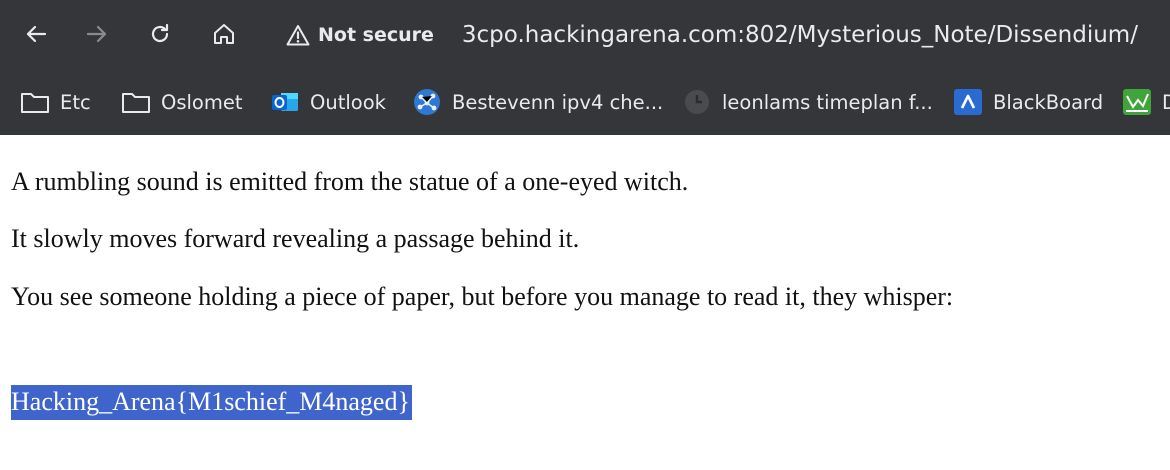 Image resolution: width=1170 pixels, height=470 pixels. What do you see at coordinates (590, 402) in the screenshot?
I see `flag-container: Hacking_Arena{M1schief_M4naged}` at bounding box center [590, 402].